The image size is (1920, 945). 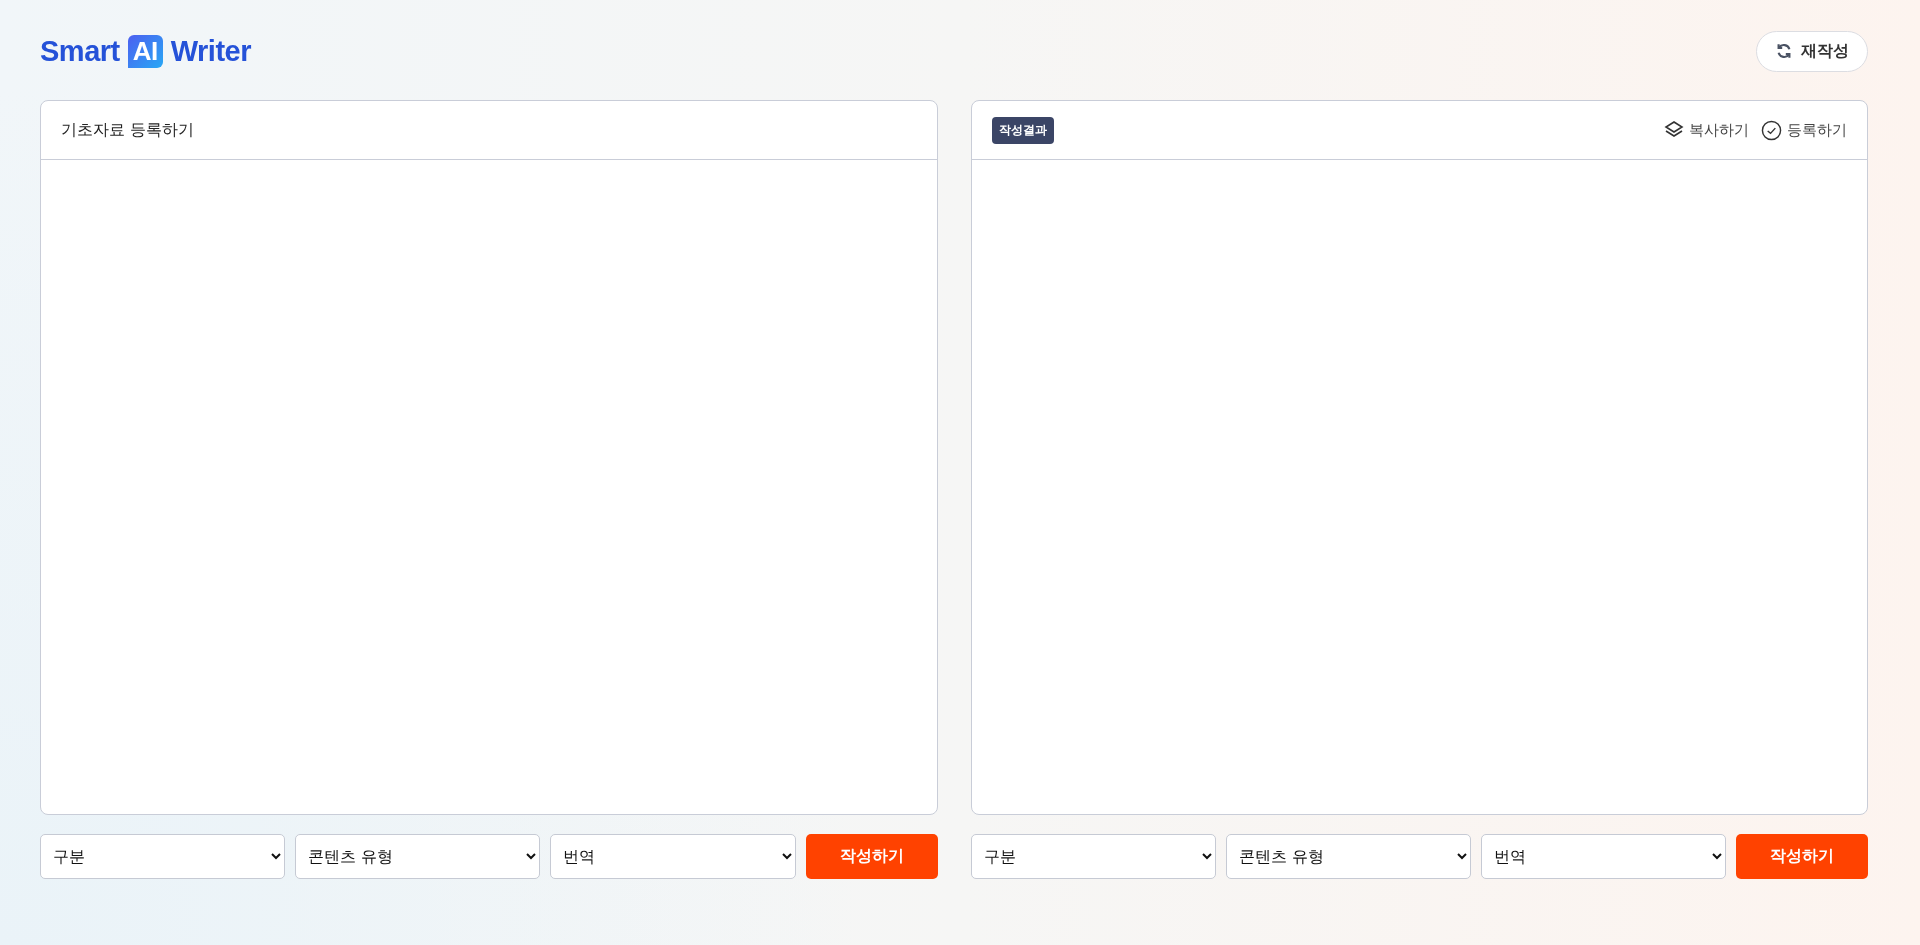 I want to click on layers-icon, so click(x=1674, y=130).